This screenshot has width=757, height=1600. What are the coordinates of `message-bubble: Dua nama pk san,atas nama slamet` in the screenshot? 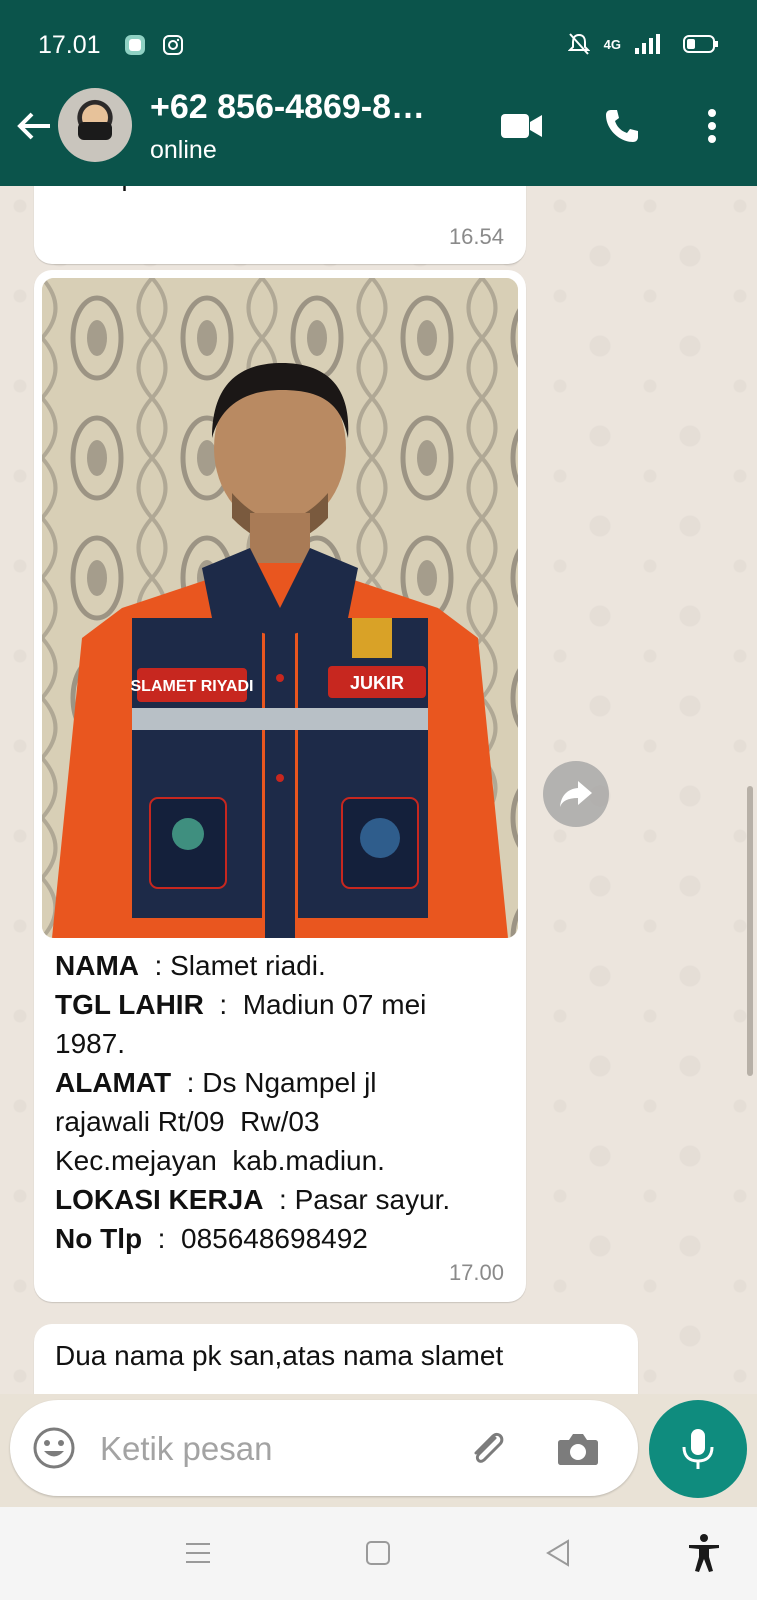 It's located at (336, 1359).